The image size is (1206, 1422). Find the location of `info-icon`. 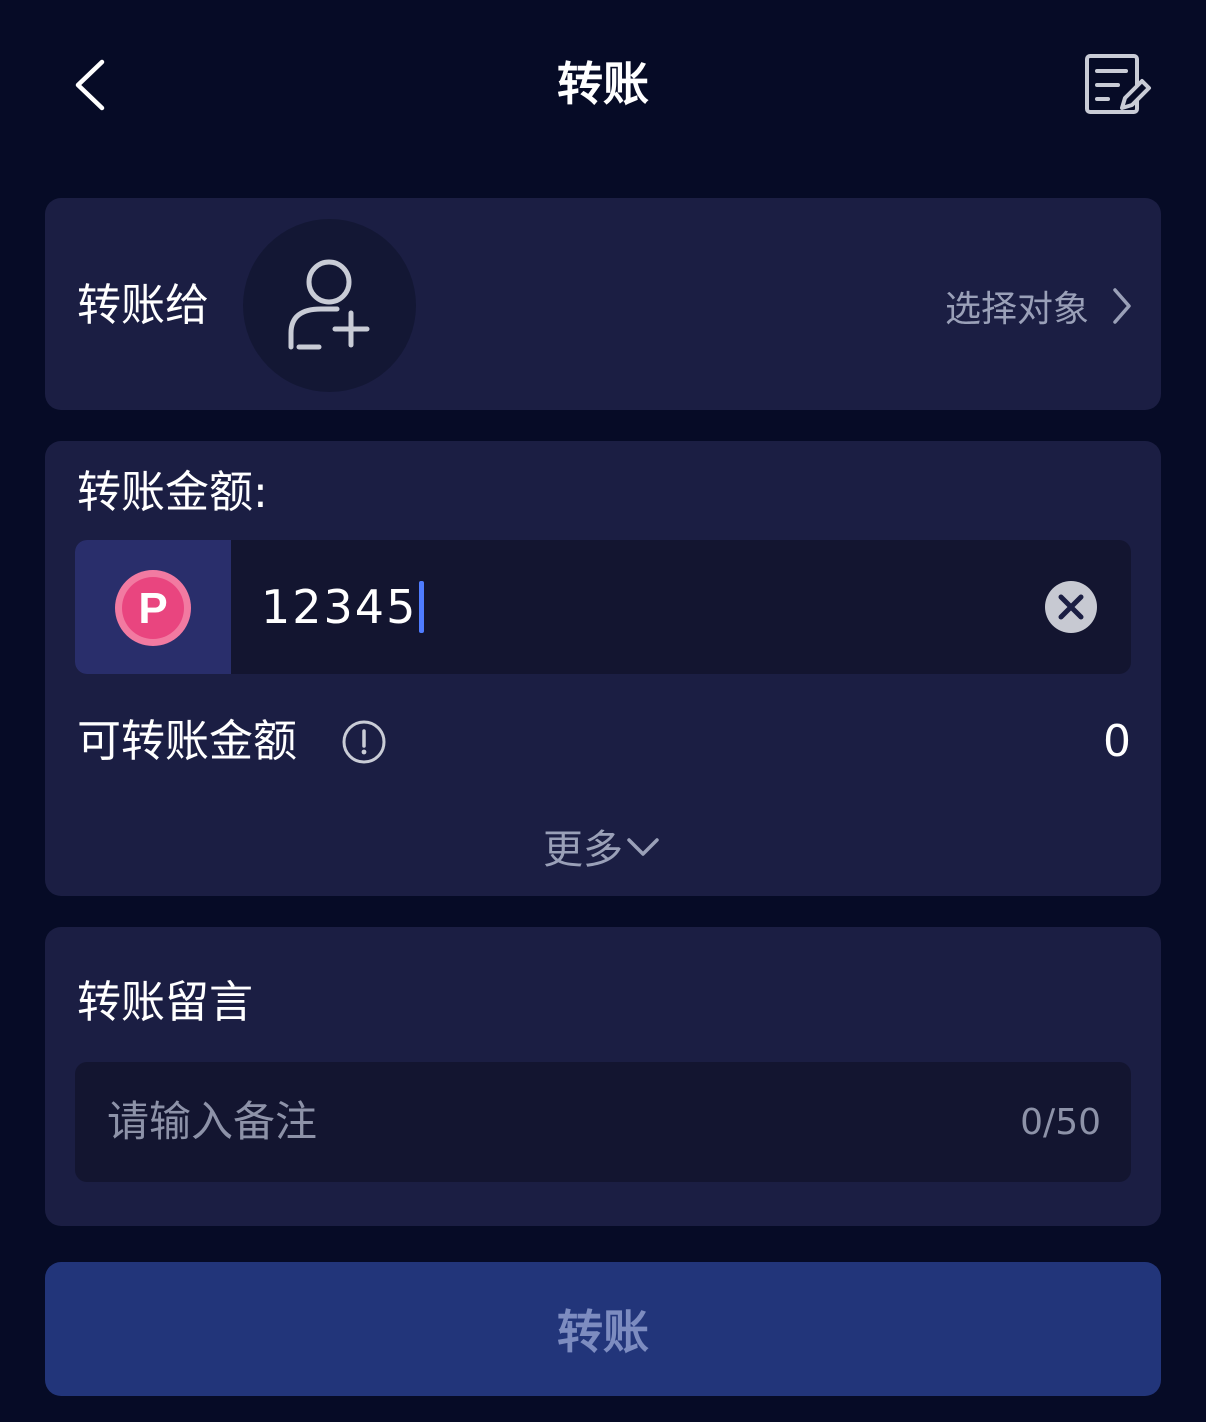

info-icon is located at coordinates (364, 742).